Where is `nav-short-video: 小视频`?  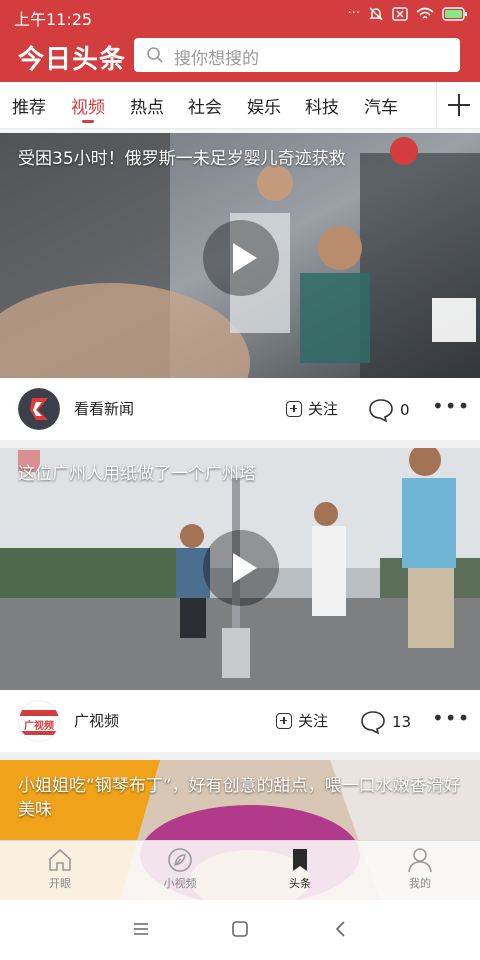 nav-short-video: 小视频 is located at coordinates (180, 869).